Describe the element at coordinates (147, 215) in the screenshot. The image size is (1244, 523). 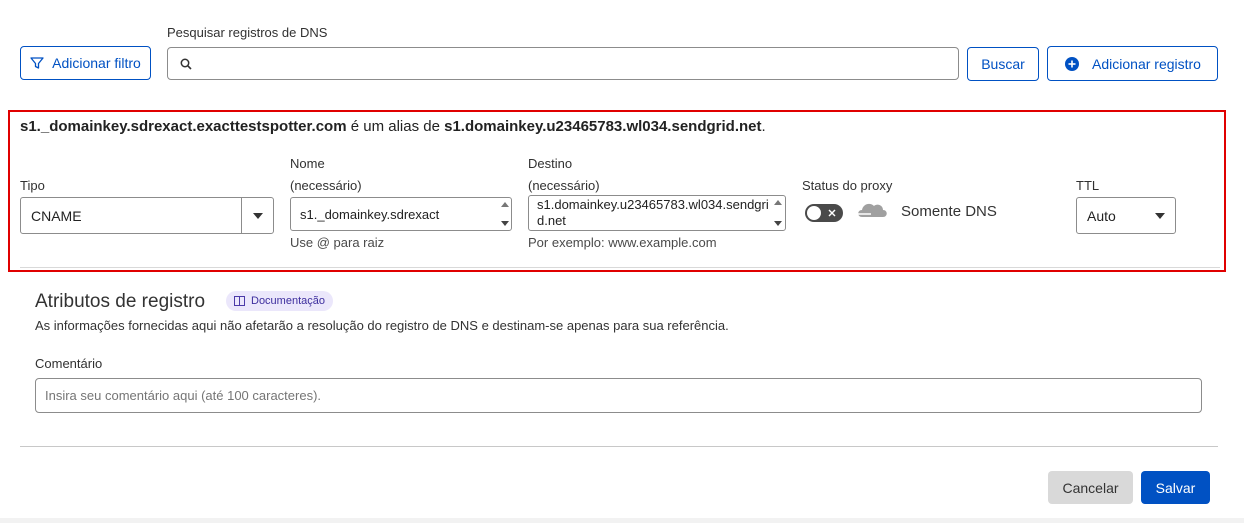
I see `type-select: CNAME` at that location.